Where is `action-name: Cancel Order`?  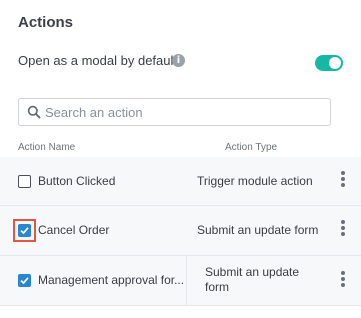
action-name: Cancel Order is located at coordinates (74, 230).